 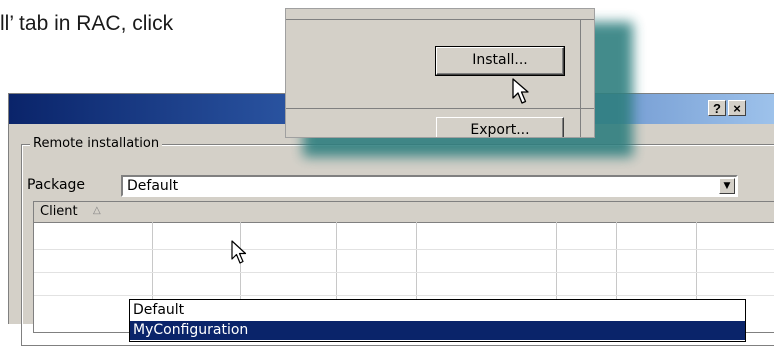 I want to click on close-button: ×, so click(x=737, y=108).